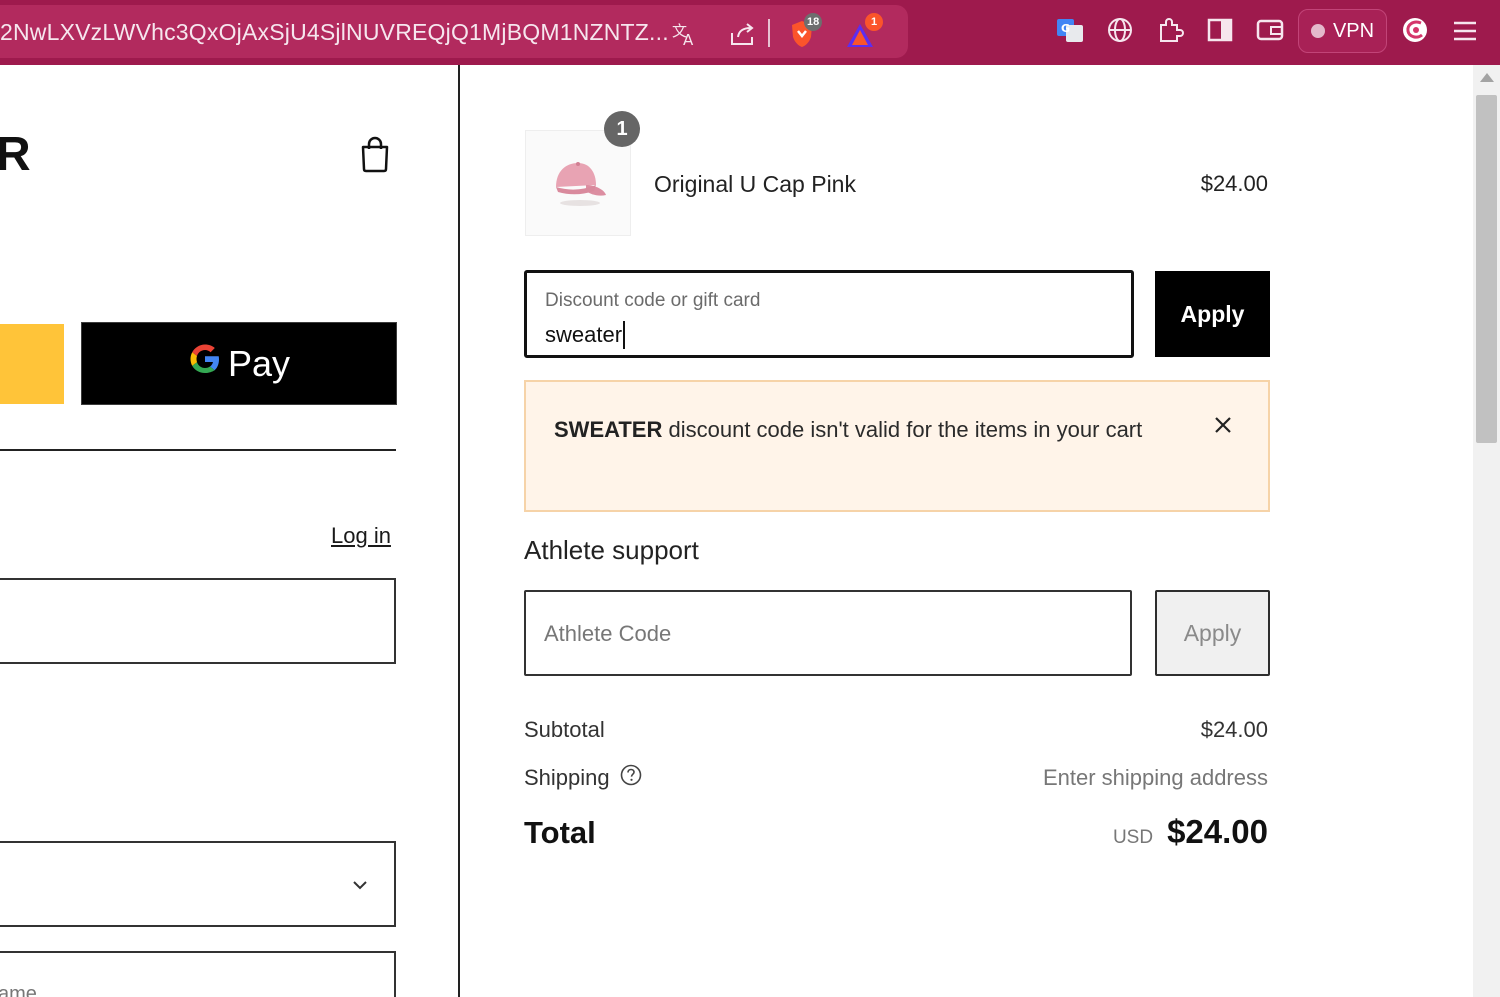 This screenshot has height=997, width=1500. Describe the element at coordinates (611, 550) in the screenshot. I see `athlete-support-heading: Athlete support` at that location.